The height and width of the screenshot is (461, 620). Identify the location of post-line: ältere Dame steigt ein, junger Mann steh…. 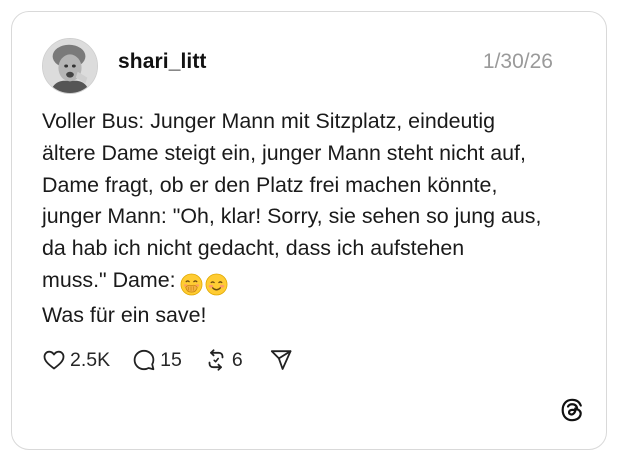
(284, 152).